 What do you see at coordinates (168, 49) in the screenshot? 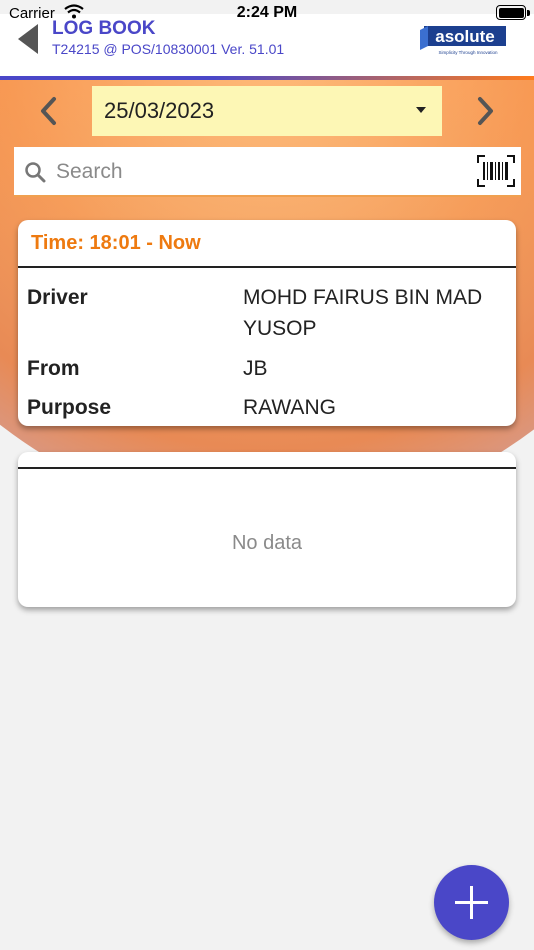
I see `page-subtitle: T24215 @ POS/10830001 Ver. 51.01` at bounding box center [168, 49].